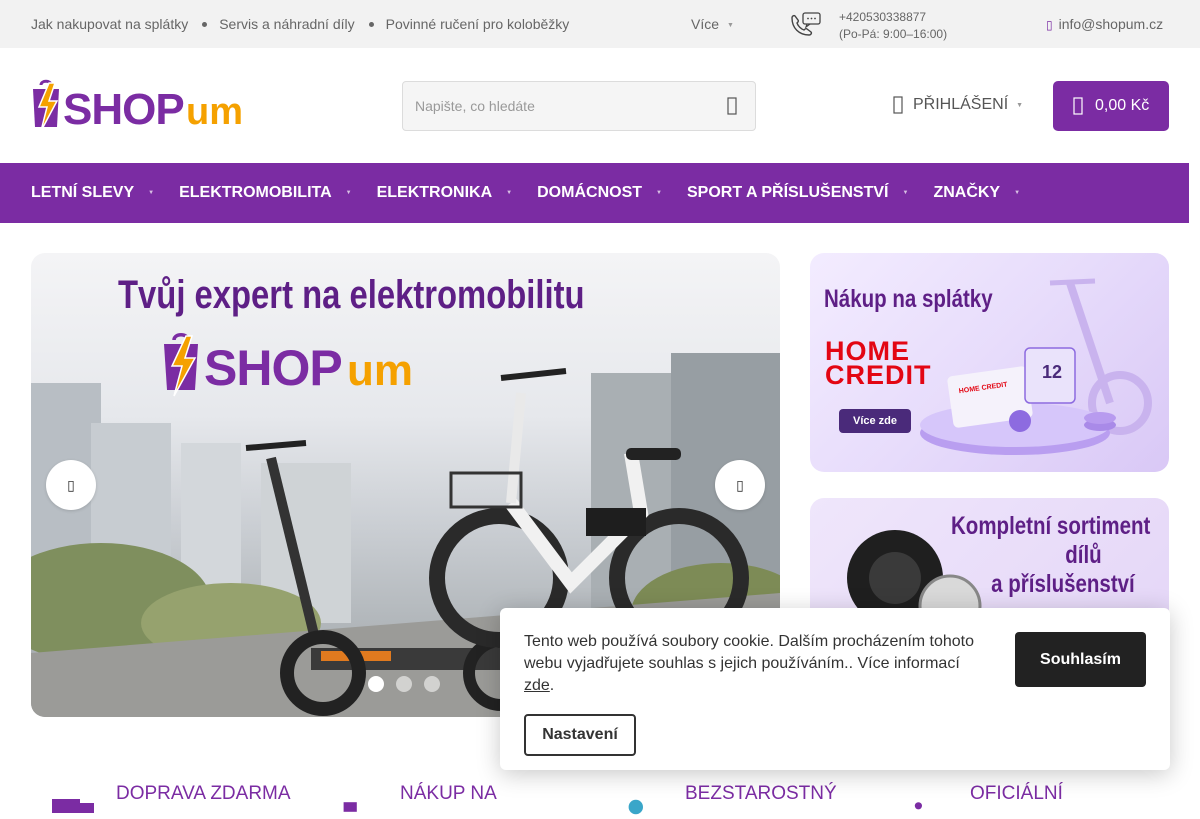 The height and width of the screenshot is (819, 1200). I want to click on benefit-free-shipping: DOPRAVA ZDARMA, so click(169, 801).